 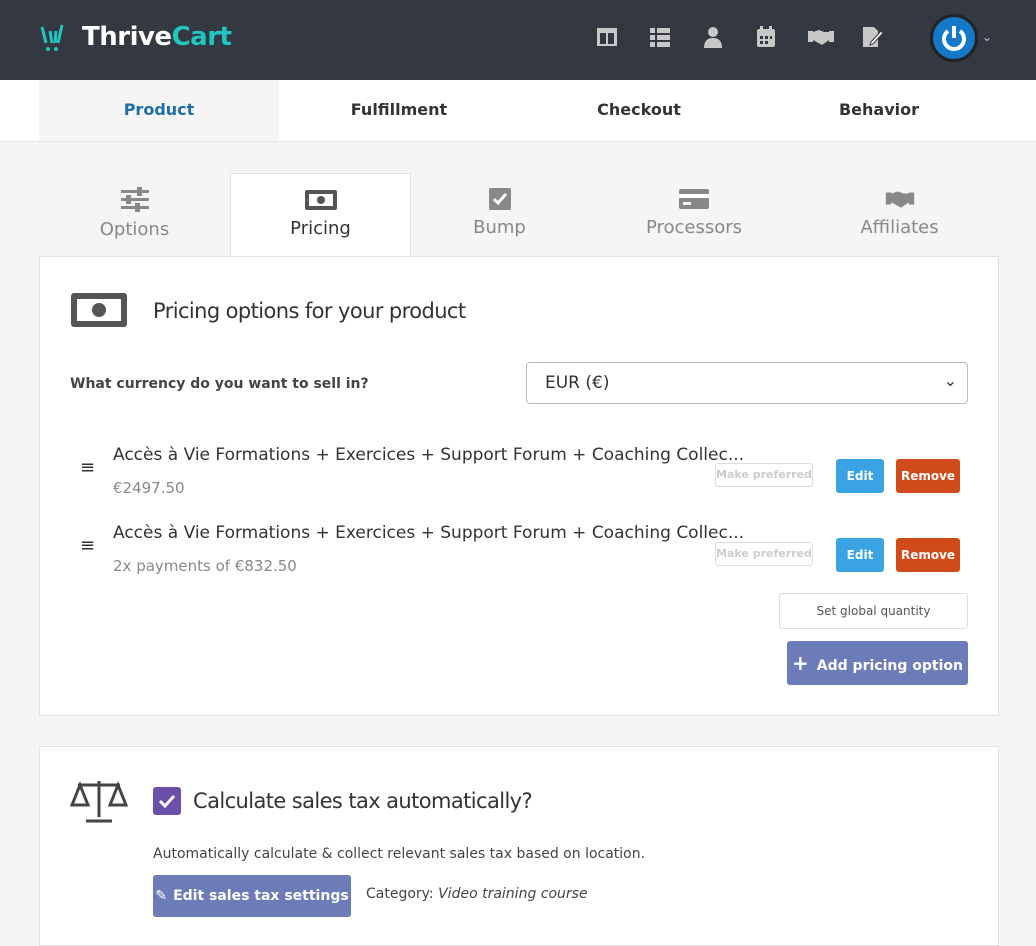 I want to click on subtab-affiliates: Affiliates, so click(x=899, y=215).